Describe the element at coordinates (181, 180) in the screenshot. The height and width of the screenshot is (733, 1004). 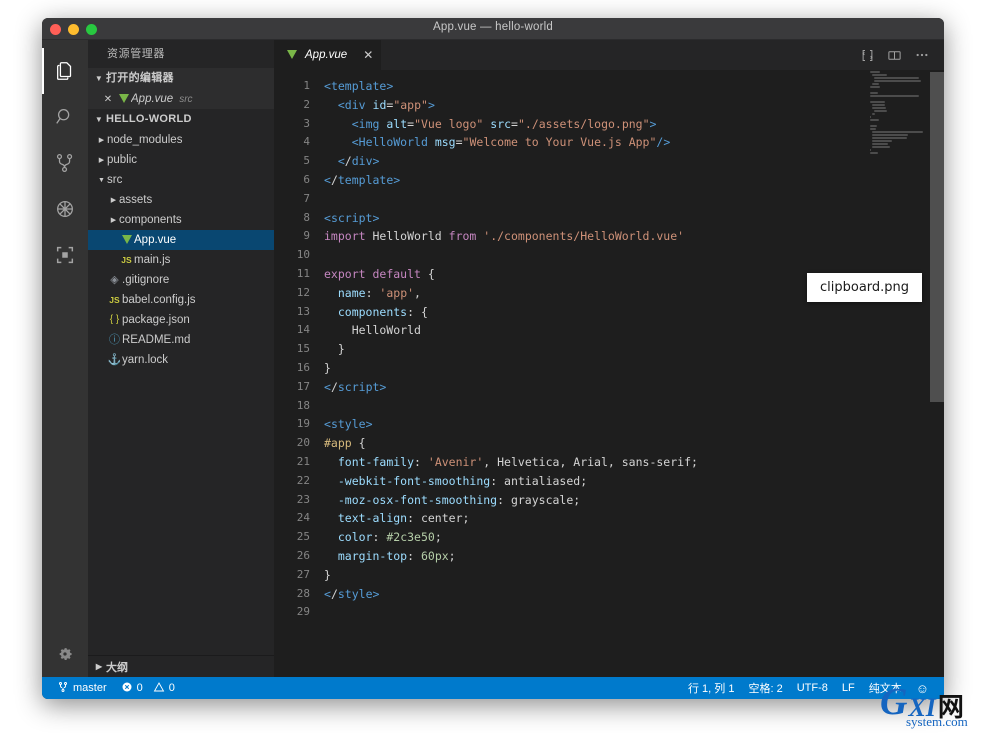
I see `tree-item-src: ▼ src` at that location.